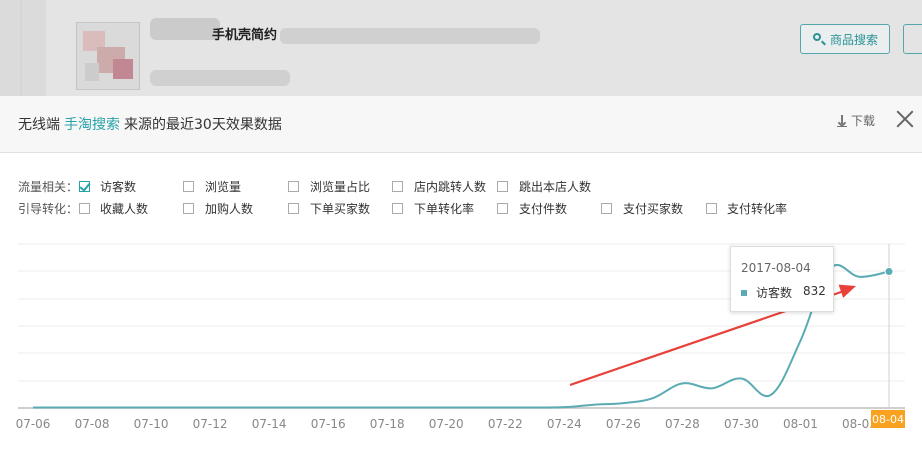 This screenshot has width=922, height=454. Describe the element at coordinates (210, 424) in the screenshot. I see `x-tick-label: 07-12` at that location.